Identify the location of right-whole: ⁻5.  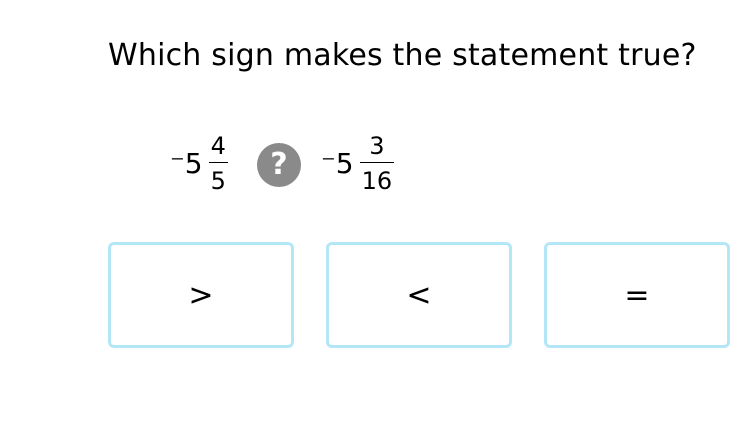
(337, 163).